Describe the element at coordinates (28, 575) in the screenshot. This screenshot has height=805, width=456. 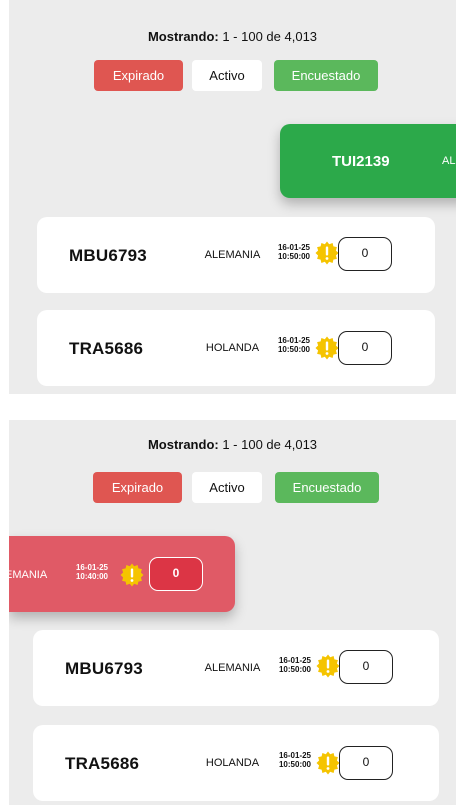
I see `country-label: EMANIA` at that location.